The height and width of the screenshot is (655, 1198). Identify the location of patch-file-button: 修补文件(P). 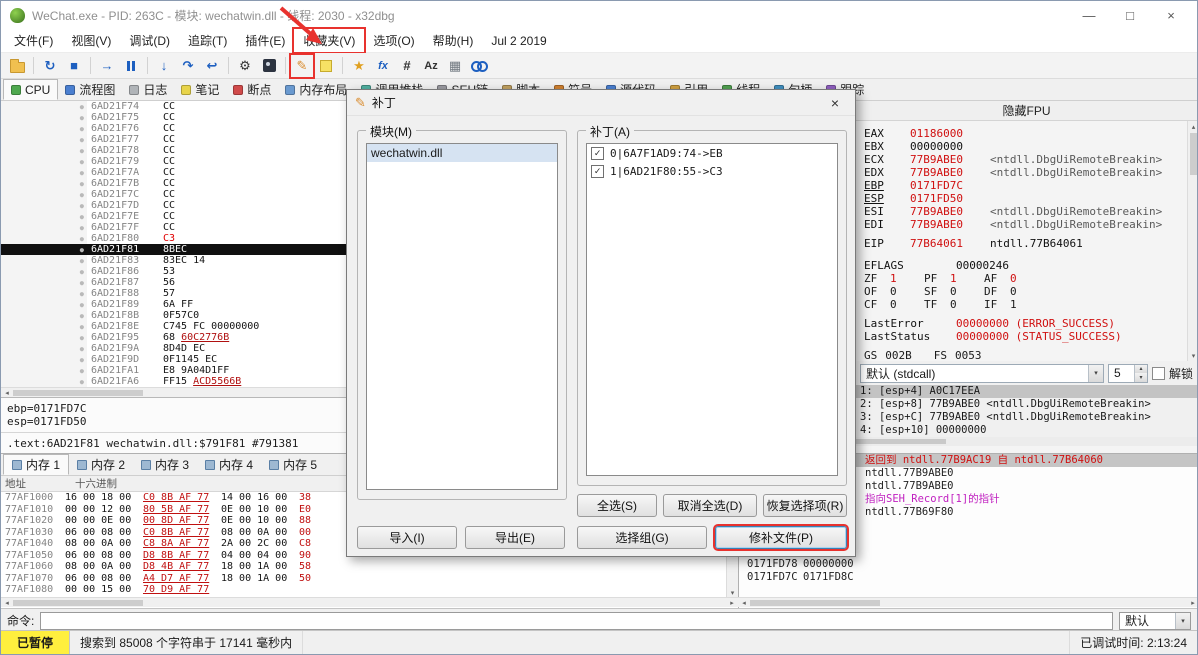
(781, 537).